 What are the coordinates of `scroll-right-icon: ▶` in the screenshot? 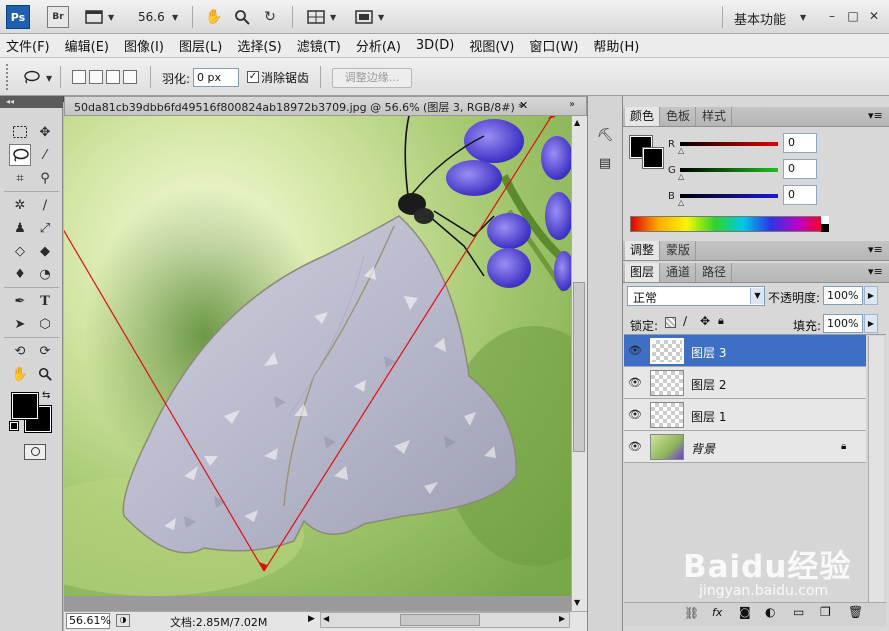 It's located at (562, 618).